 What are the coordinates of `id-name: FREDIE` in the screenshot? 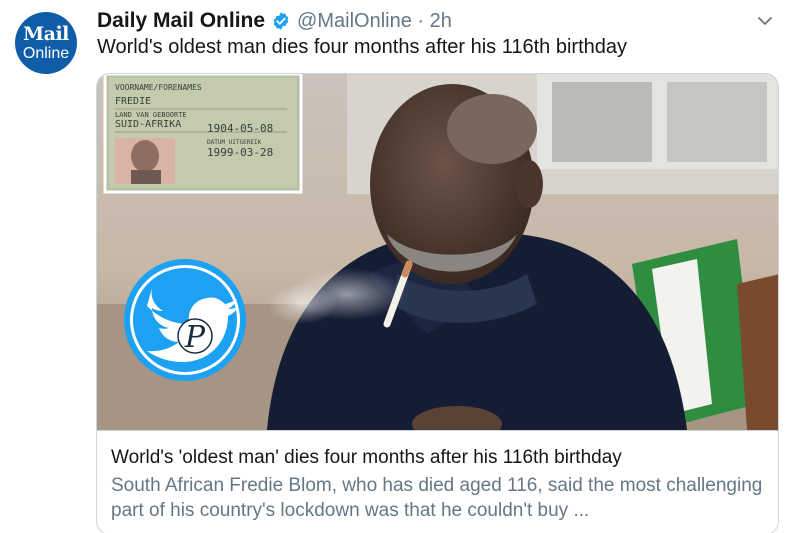 It's located at (133, 101).